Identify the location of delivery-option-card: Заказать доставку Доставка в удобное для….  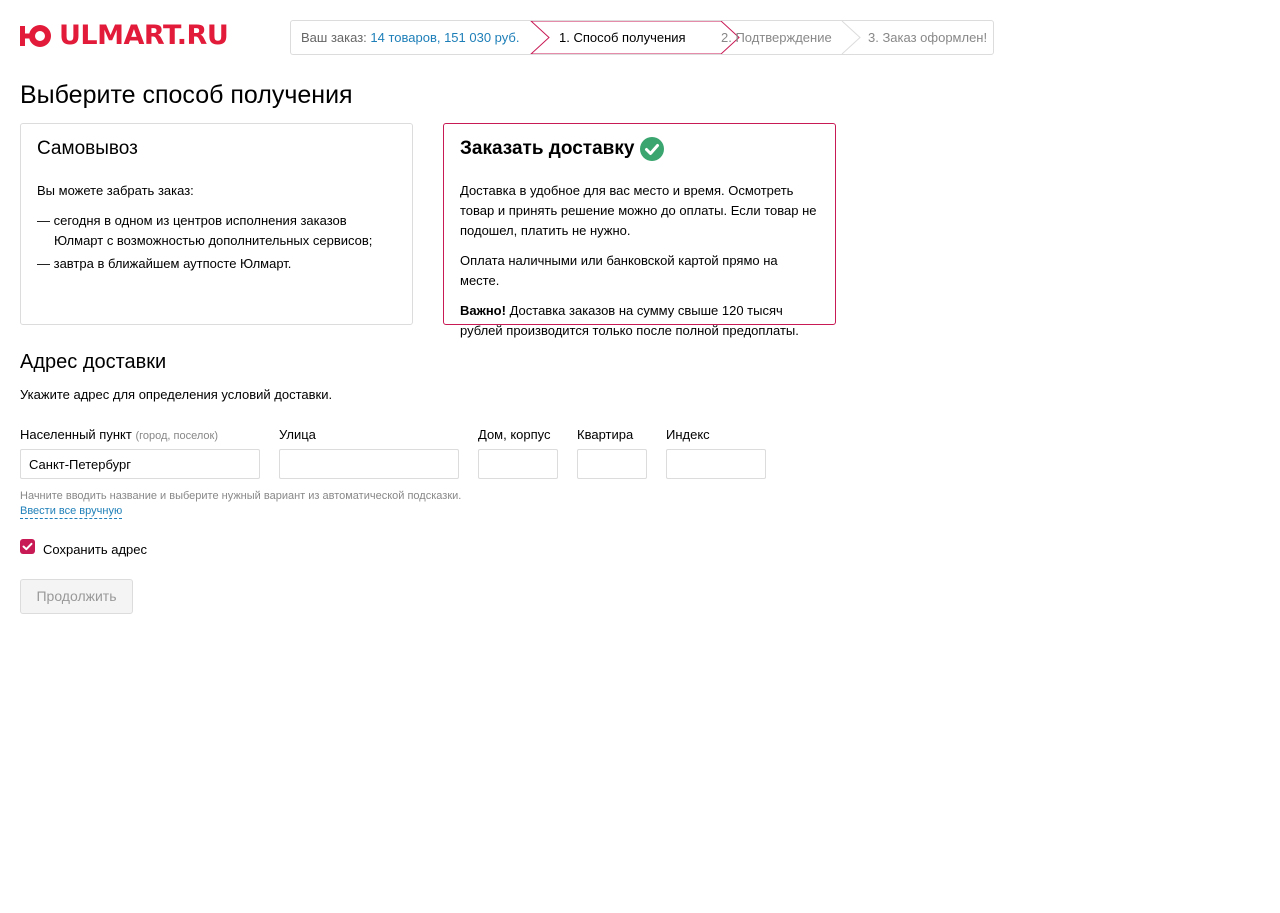
(639, 230).